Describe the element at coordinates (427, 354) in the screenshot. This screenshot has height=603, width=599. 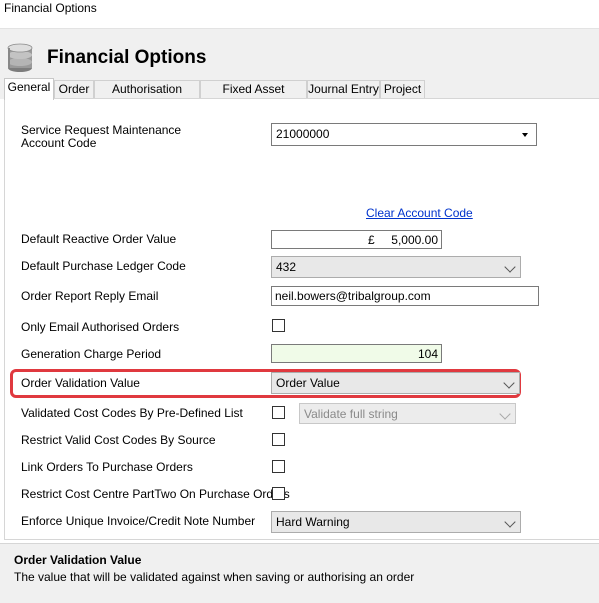
I see `generation-charge-period-value: 104` at that location.